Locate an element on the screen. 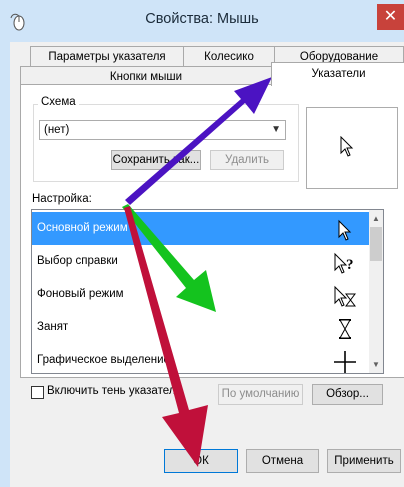 The image size is (404, 487). list-item-name: Занят is located at coordinates (53, 327).